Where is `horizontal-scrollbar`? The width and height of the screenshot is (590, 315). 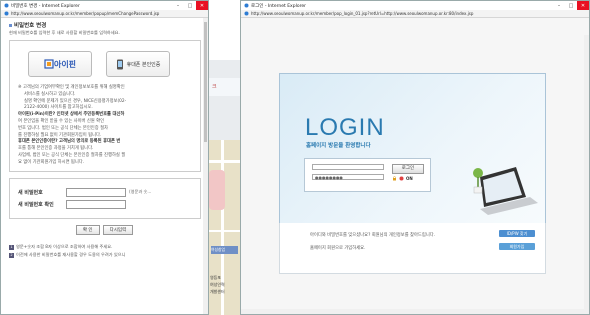
horizontal-scrollbar is located at coordinates (415, 311).